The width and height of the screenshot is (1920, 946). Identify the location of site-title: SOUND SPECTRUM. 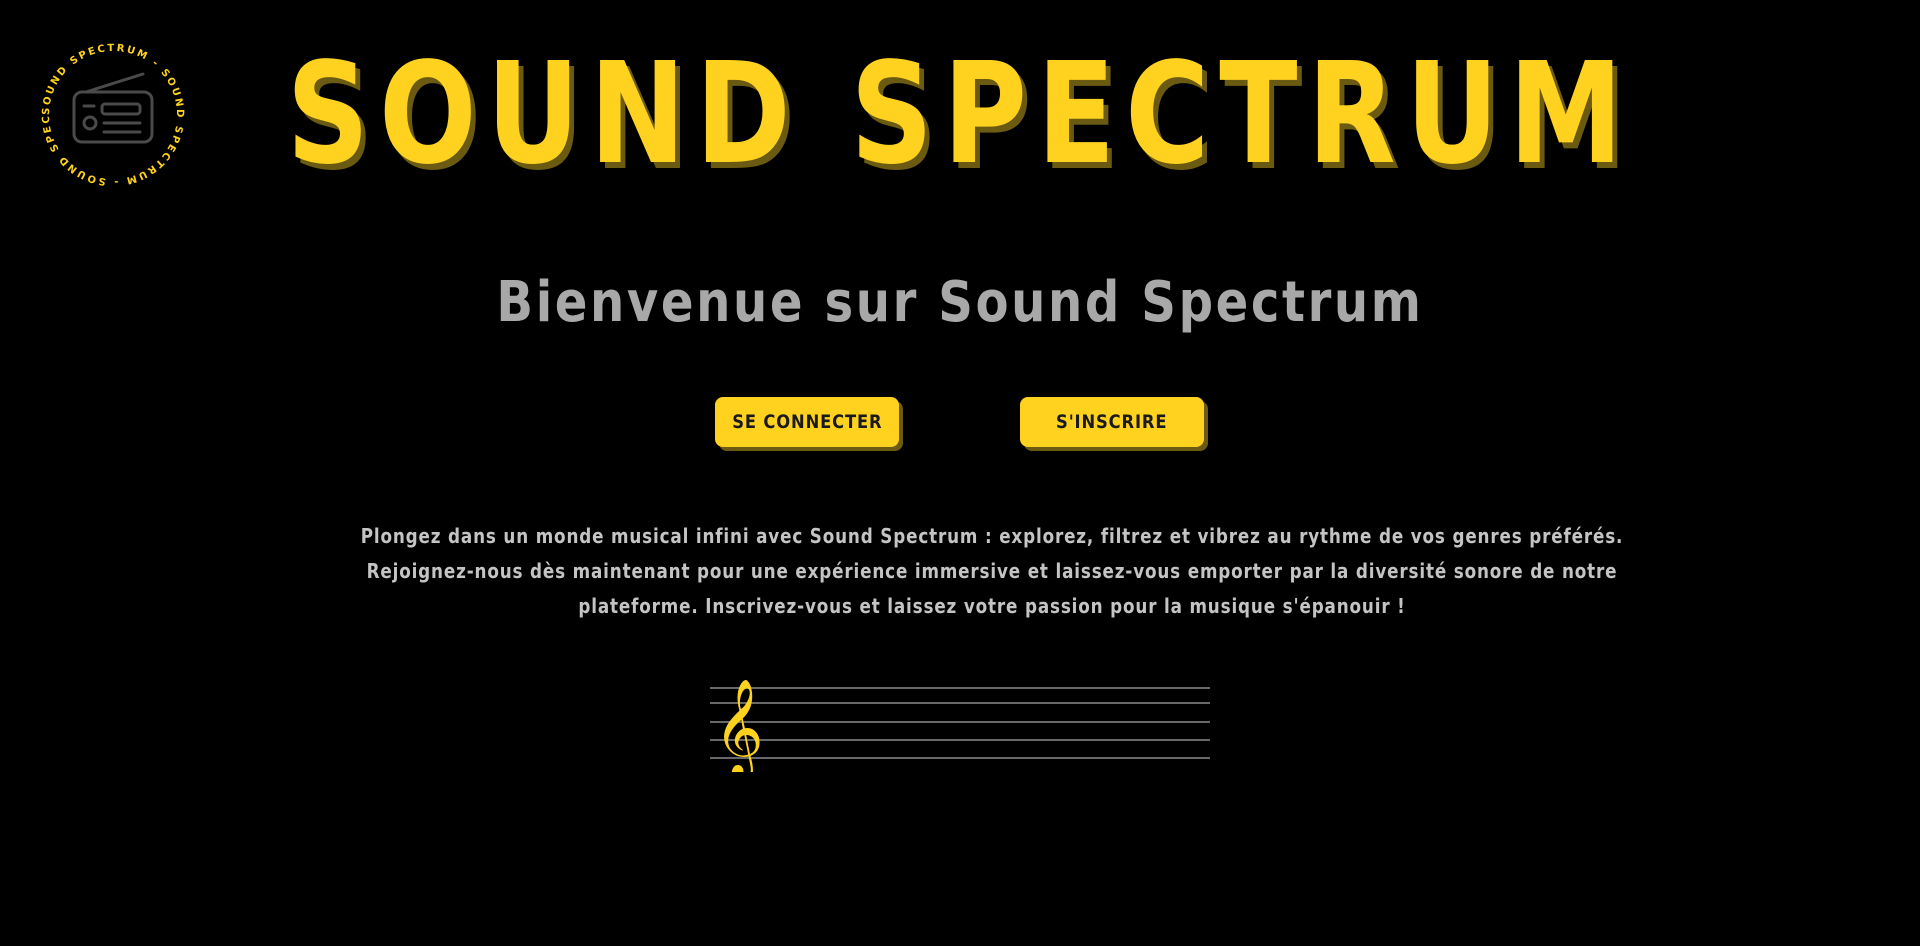
(959, 114).